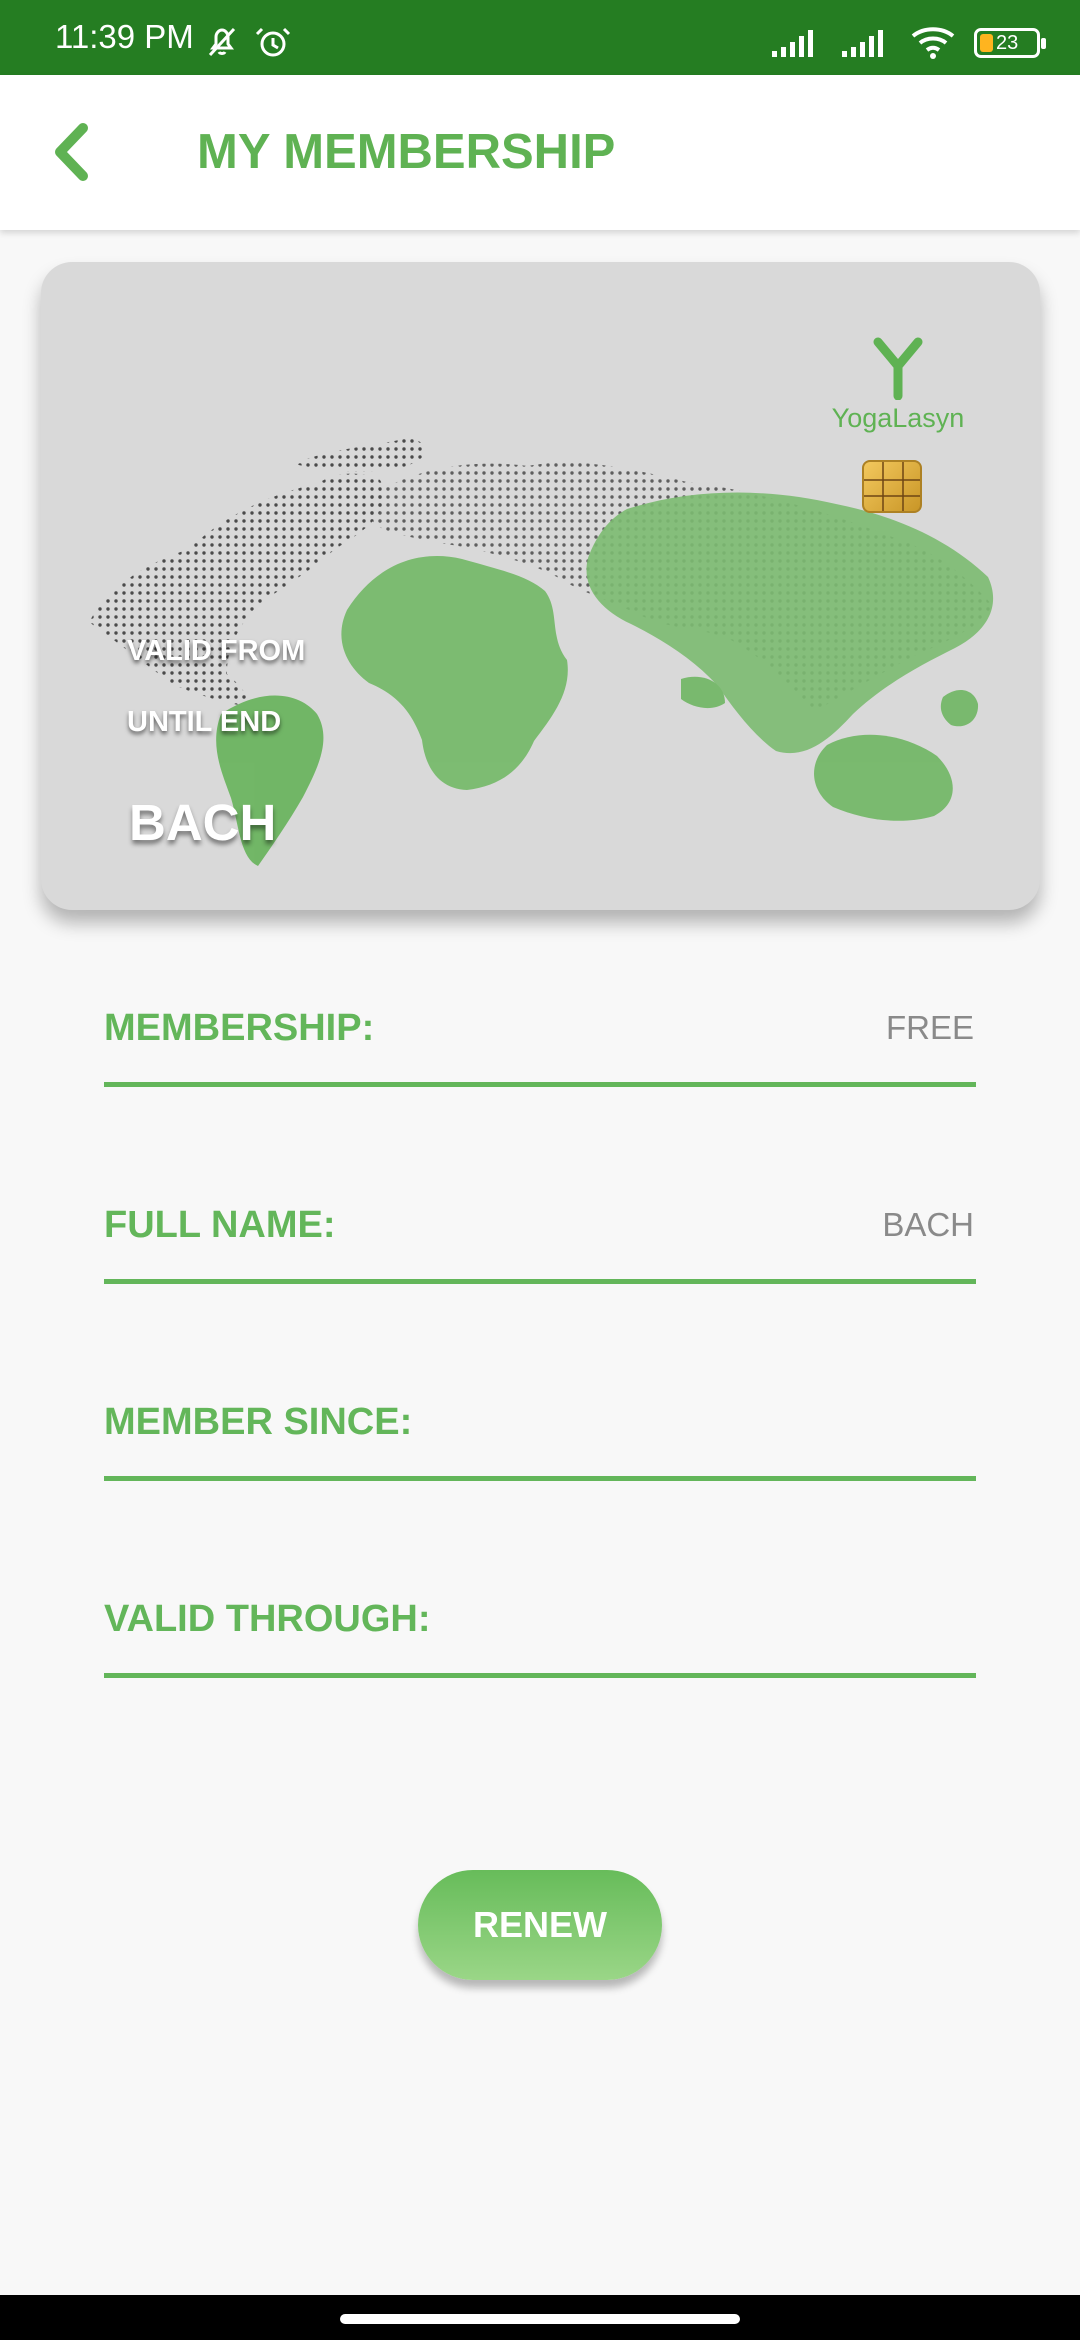 Image resolution: width=1080 pixels, height=2340 pixels. What do you see at coordinates (898, 369) in the screenshot?
I see `y-logo-icon` at bounding box center [898, 369].